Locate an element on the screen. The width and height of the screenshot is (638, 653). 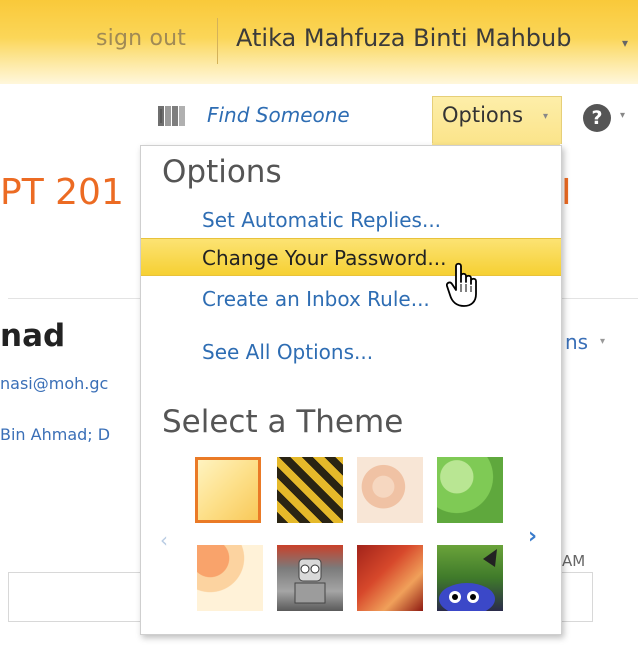
address-book-icon is located at coordinates (172, 116).